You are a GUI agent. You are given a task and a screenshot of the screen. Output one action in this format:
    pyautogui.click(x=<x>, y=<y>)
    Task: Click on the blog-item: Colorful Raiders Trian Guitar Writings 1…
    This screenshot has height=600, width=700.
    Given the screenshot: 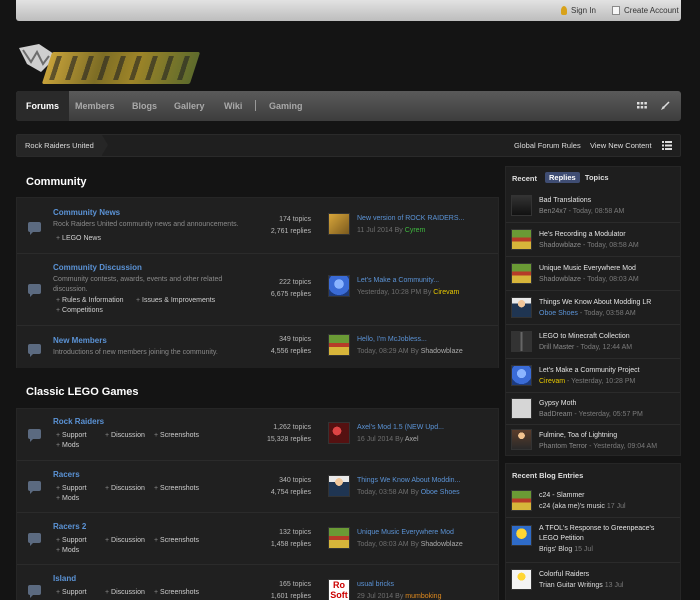 What is the action you would take?
    pyautogui.click(x=593, y=581)
    